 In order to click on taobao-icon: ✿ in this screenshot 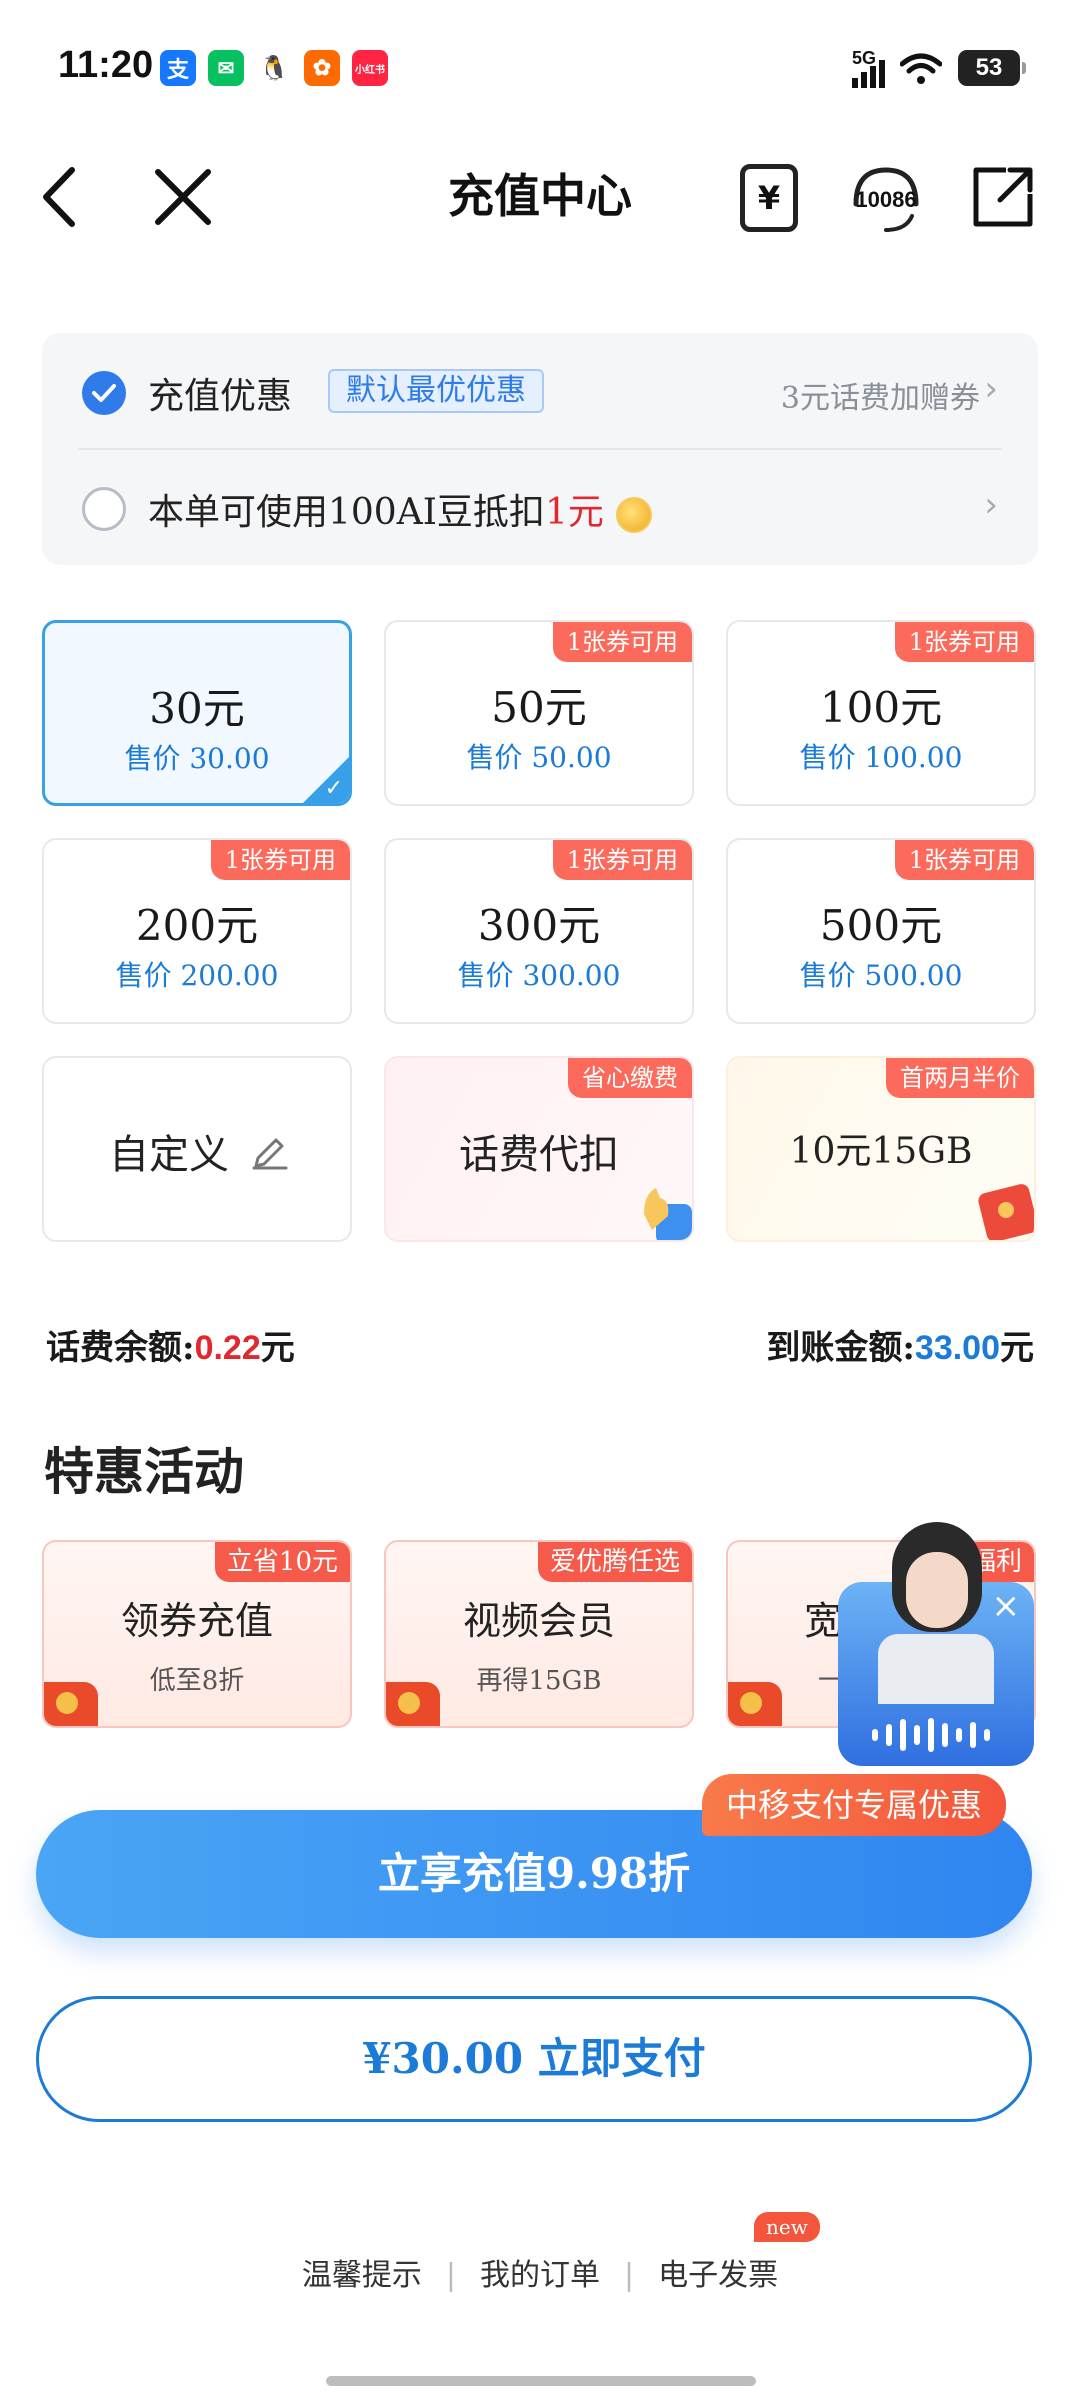, I will do `click(322, 68)`.